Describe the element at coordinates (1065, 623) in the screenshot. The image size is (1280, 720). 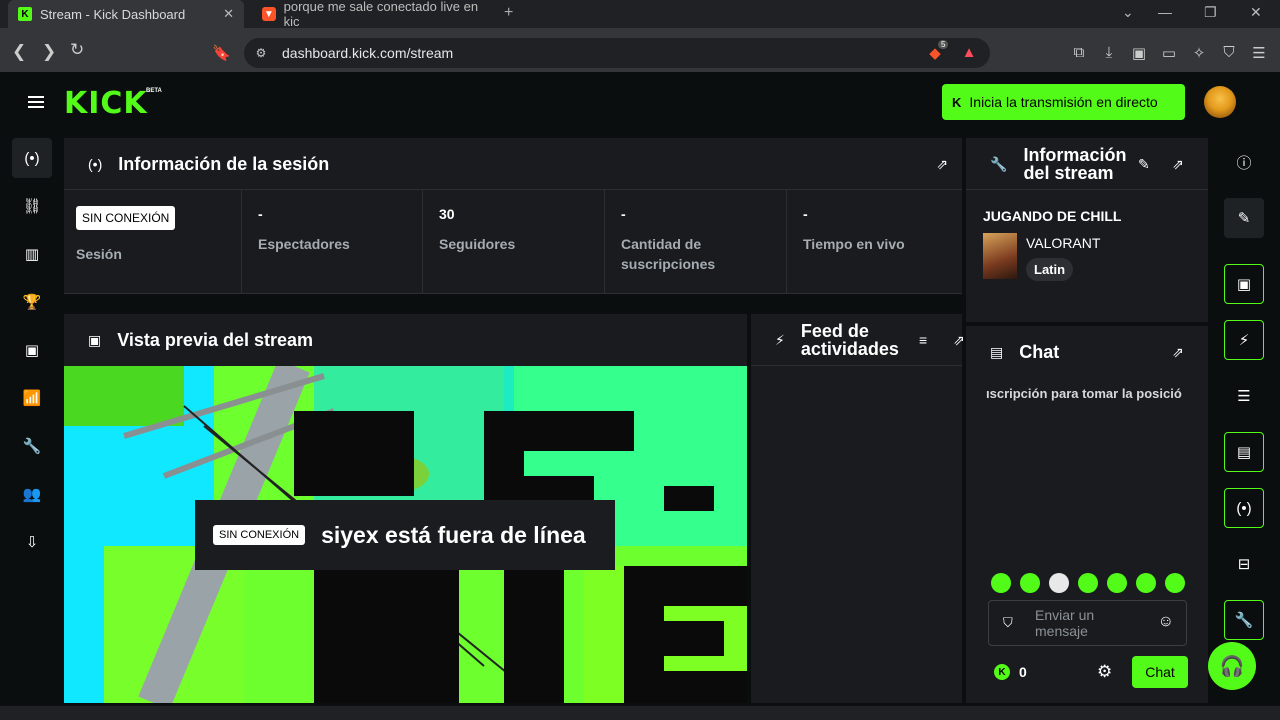
I see `chat-placeholder: Enviar un mensaje` at that location.